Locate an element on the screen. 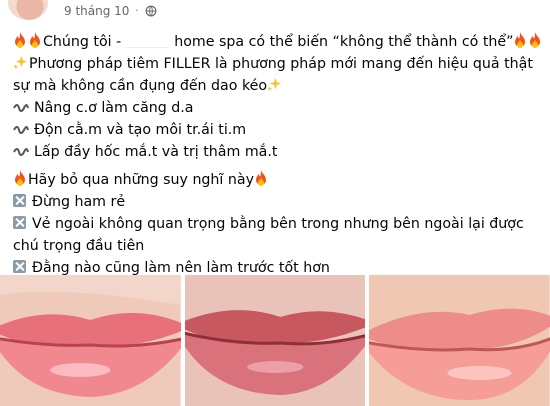 Image resolution: width=550 pixels, height=406 pixels. thoughts-intro: Hãy bỏ qua những suy nghĩ này is located at coordinates (141, 180).